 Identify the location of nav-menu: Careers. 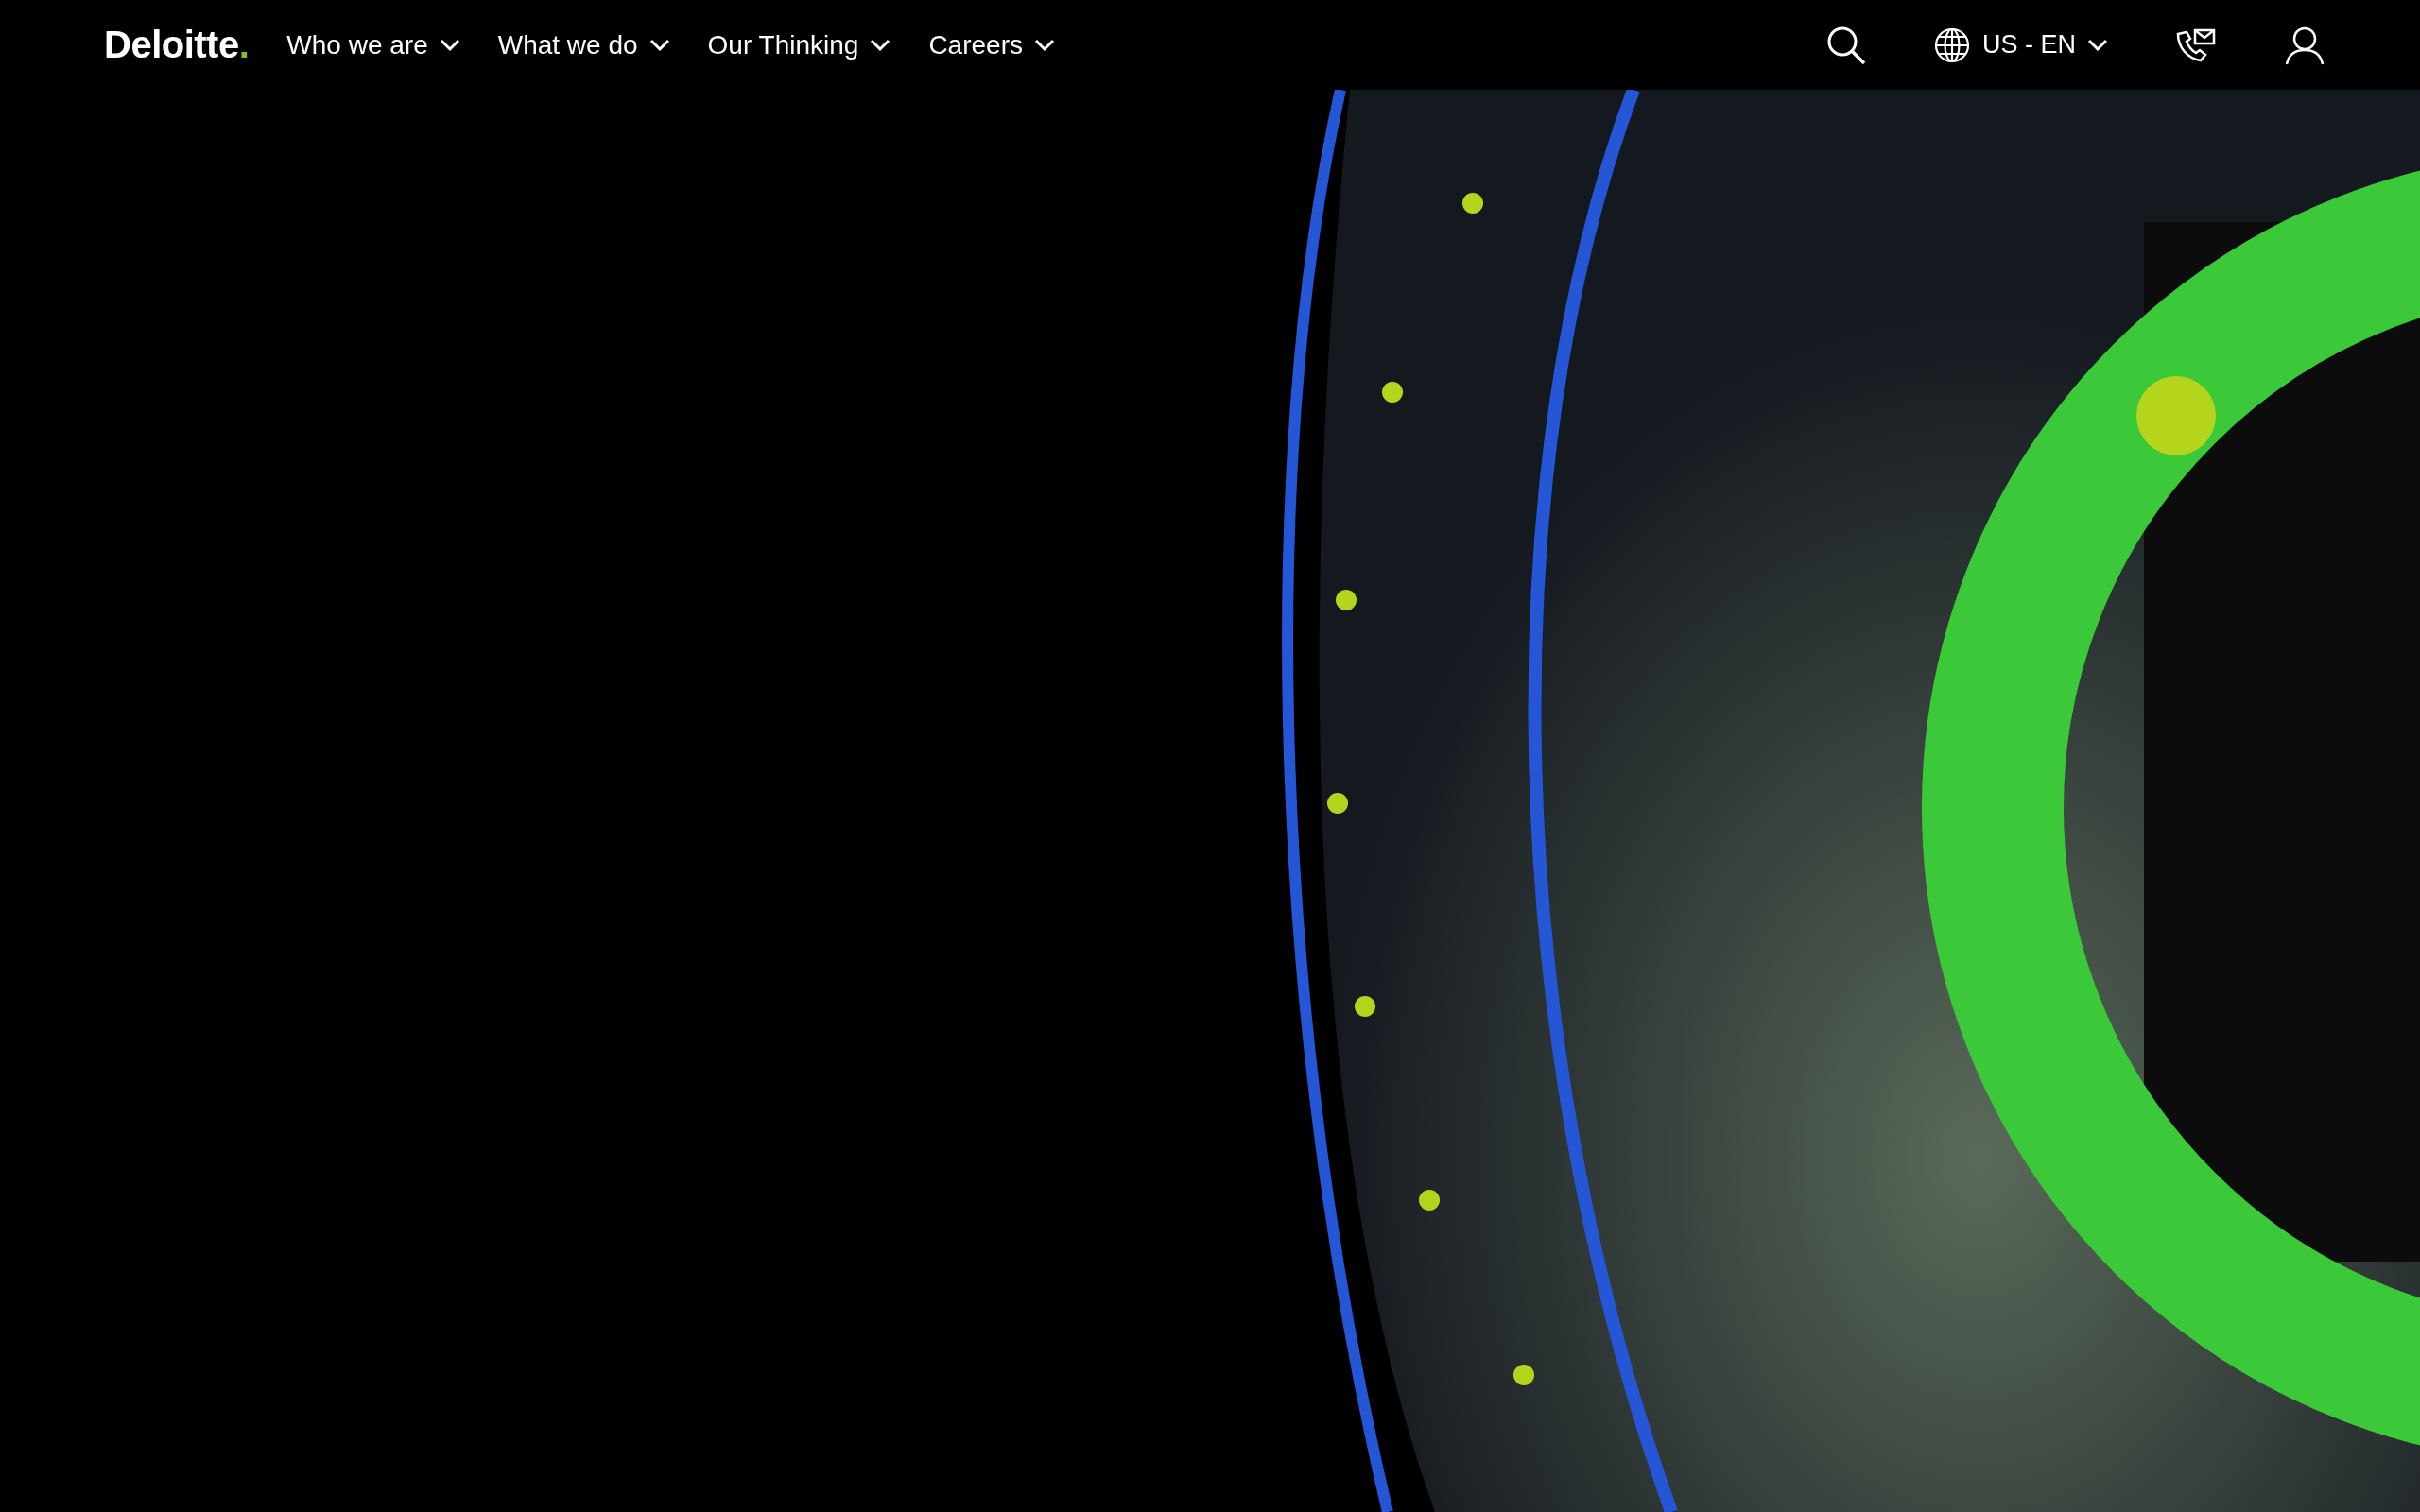
(991, 45).